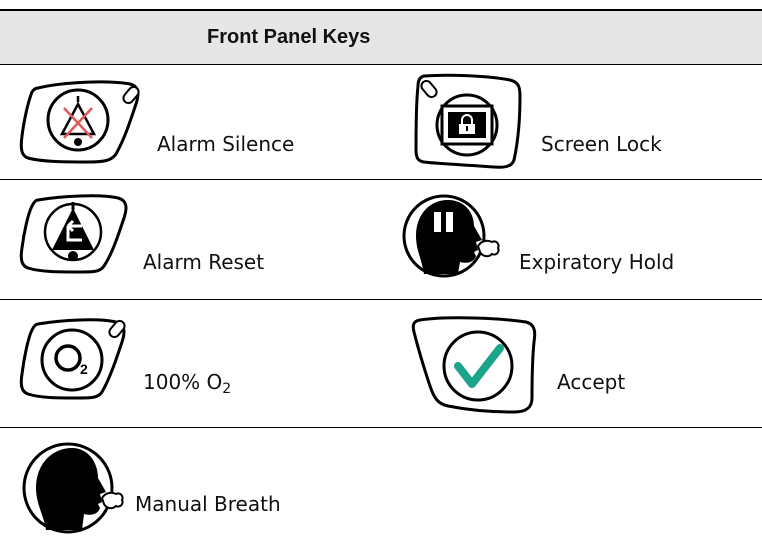 Image resolution: width=762 pixels, height=541 pixels. What do you see at coordinates (451, 236) in the screenshot?
I see `expiratory-hold-icon` at bounding box center [451, 236].